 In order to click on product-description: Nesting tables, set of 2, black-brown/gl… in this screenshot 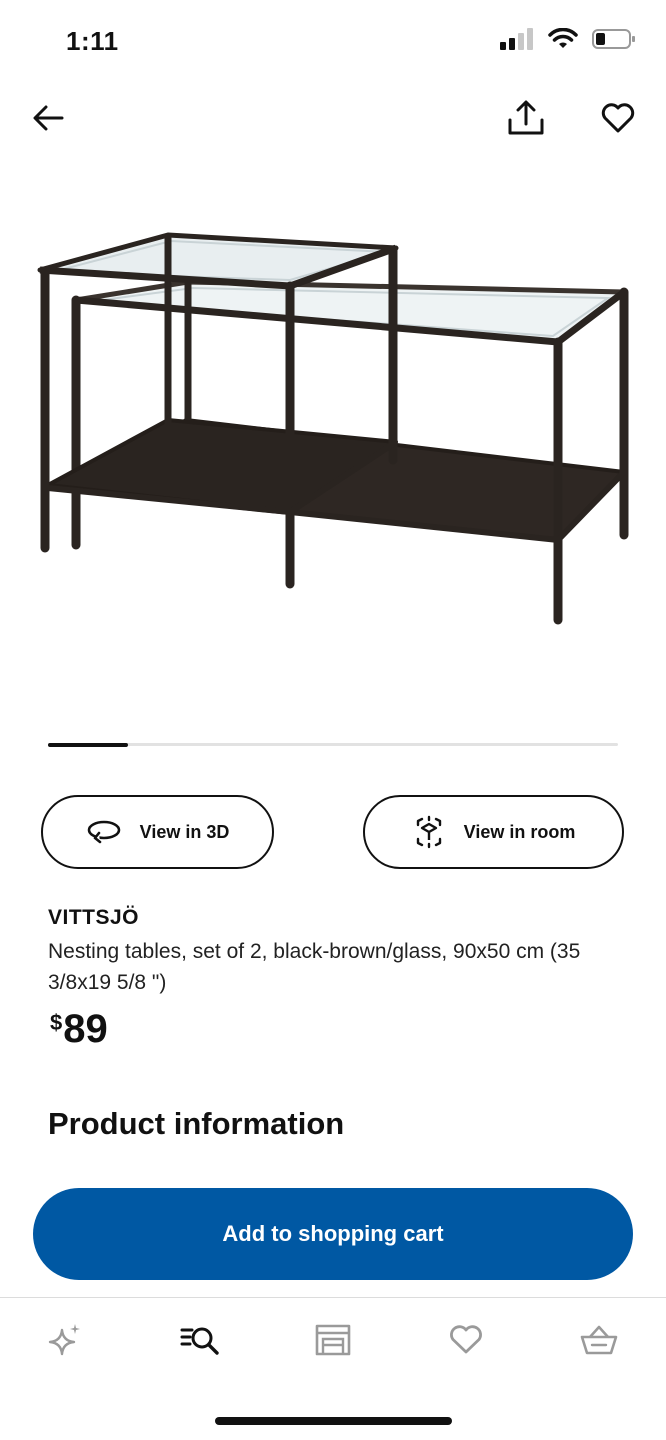, I will do `click(314, 967)`.